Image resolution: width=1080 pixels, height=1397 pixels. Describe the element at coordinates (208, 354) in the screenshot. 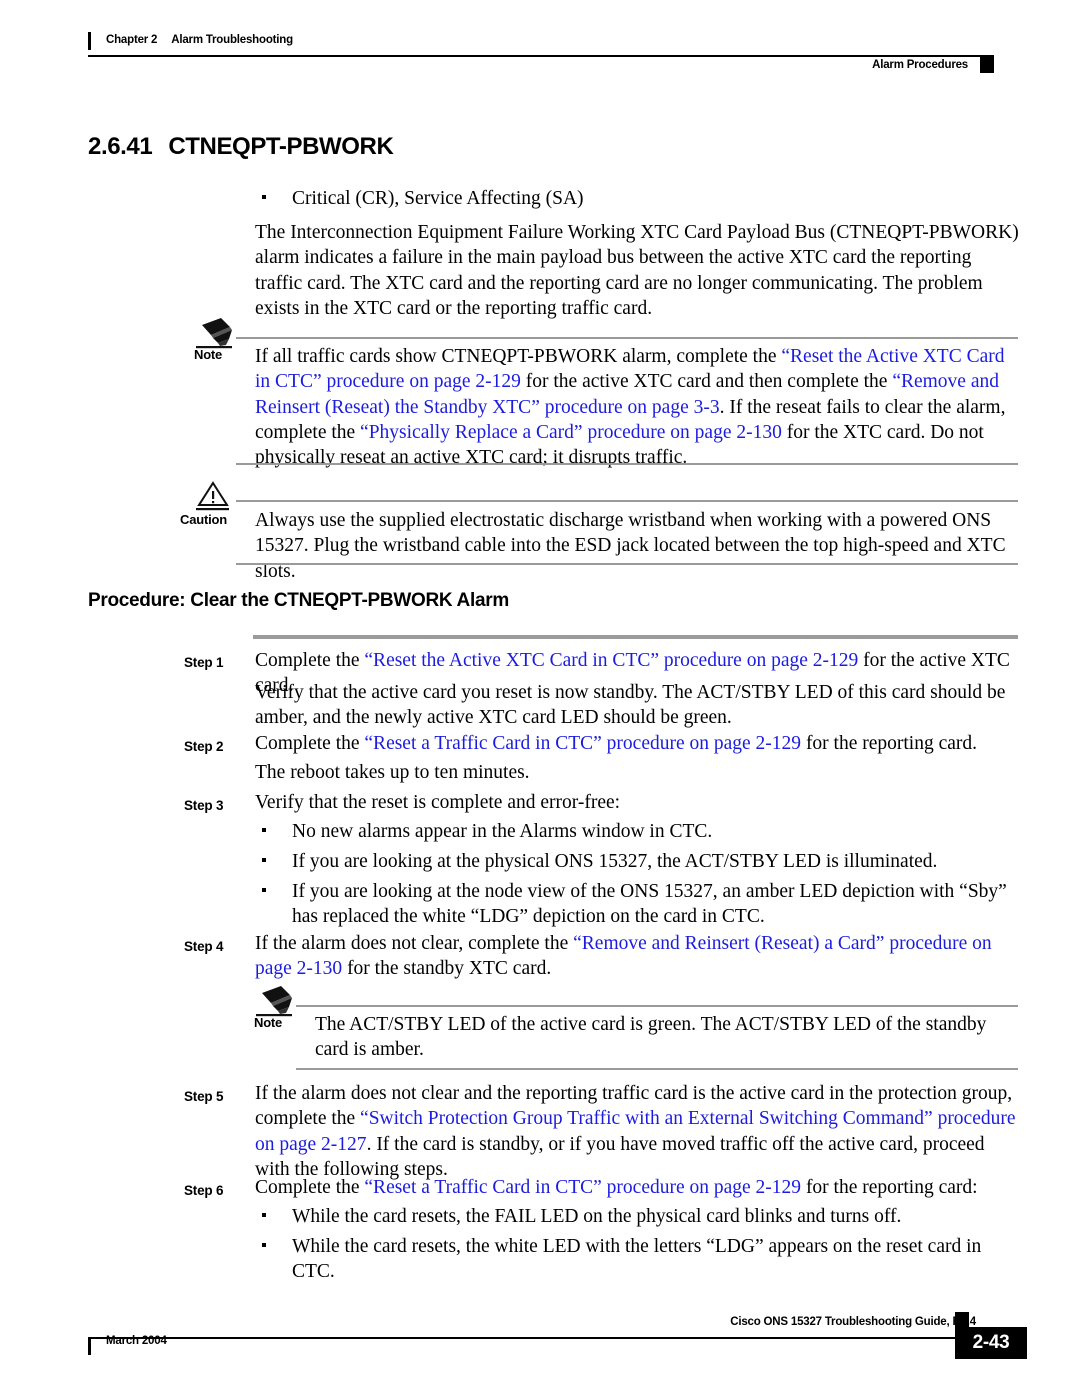

I see `note1-label: Note` at that location.